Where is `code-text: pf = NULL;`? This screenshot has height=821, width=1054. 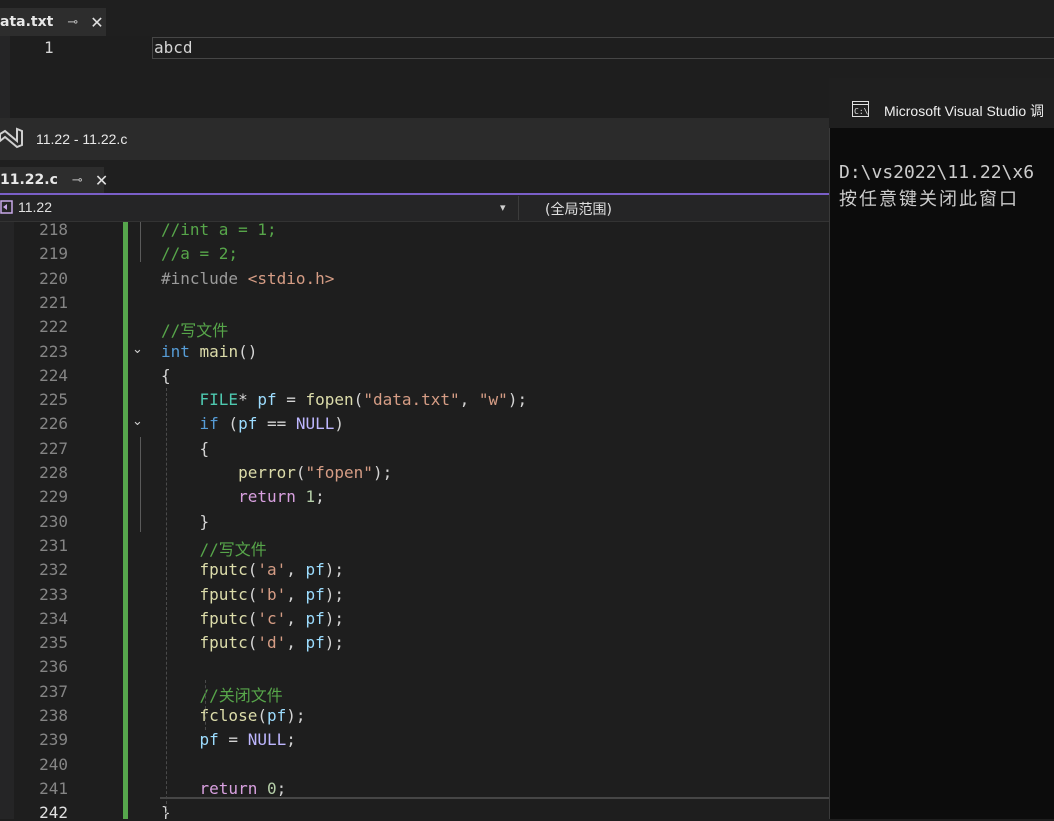 code-text: pf = NULL; is located at coordinates (228, 739).